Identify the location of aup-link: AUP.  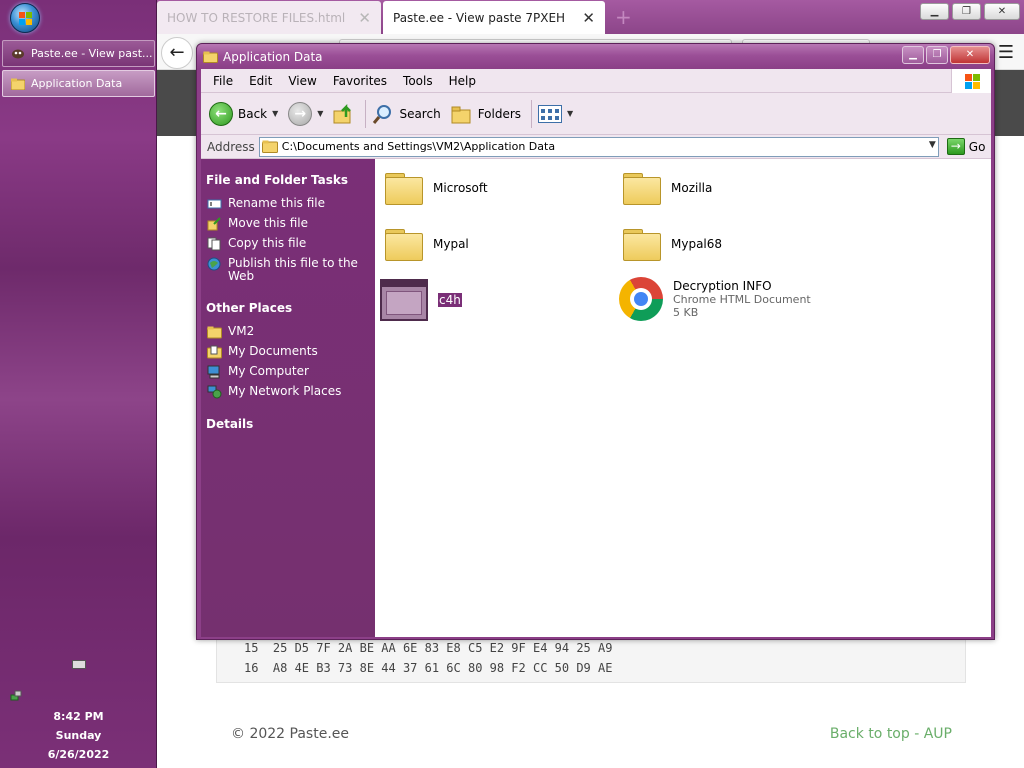
(938, 734).